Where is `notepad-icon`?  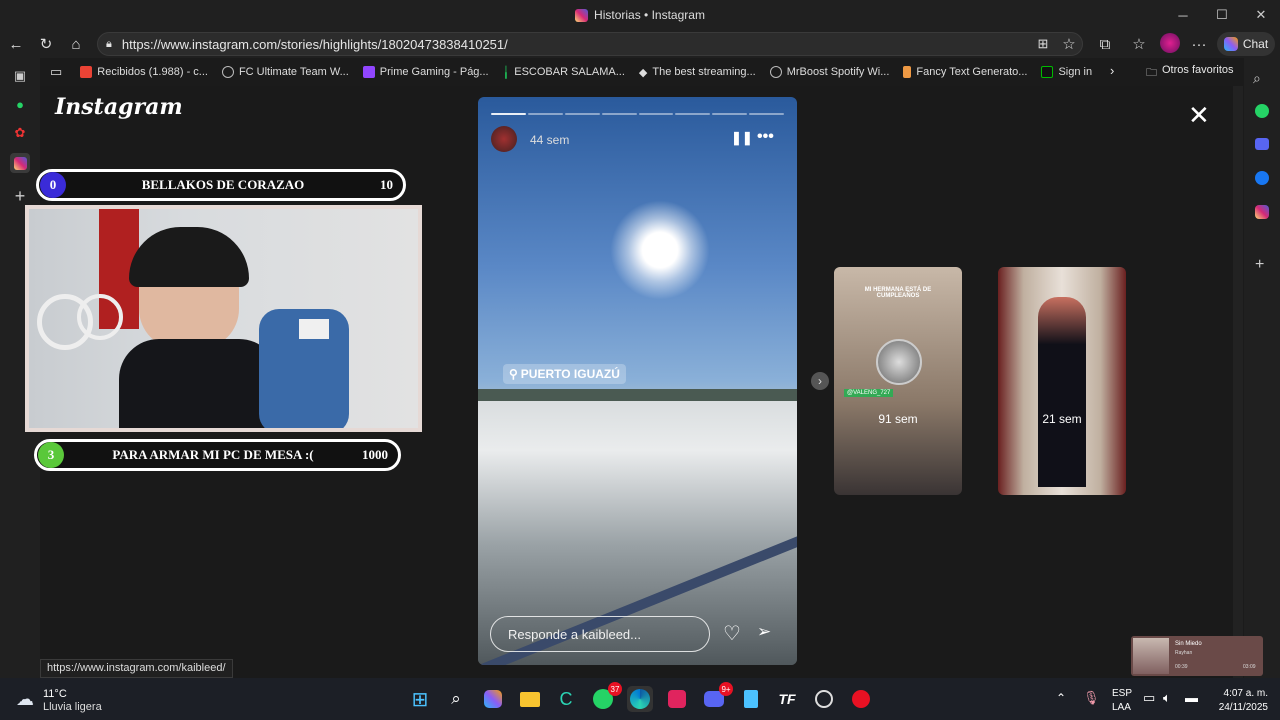 notepad-icon is located at coordinates (751, 699).